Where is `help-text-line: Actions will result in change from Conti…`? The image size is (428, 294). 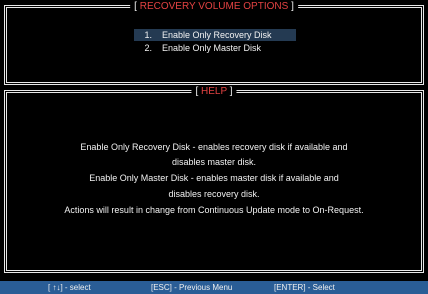 help-text-line: Actions will result in change from Conti… is located at coordinates (214, 210).